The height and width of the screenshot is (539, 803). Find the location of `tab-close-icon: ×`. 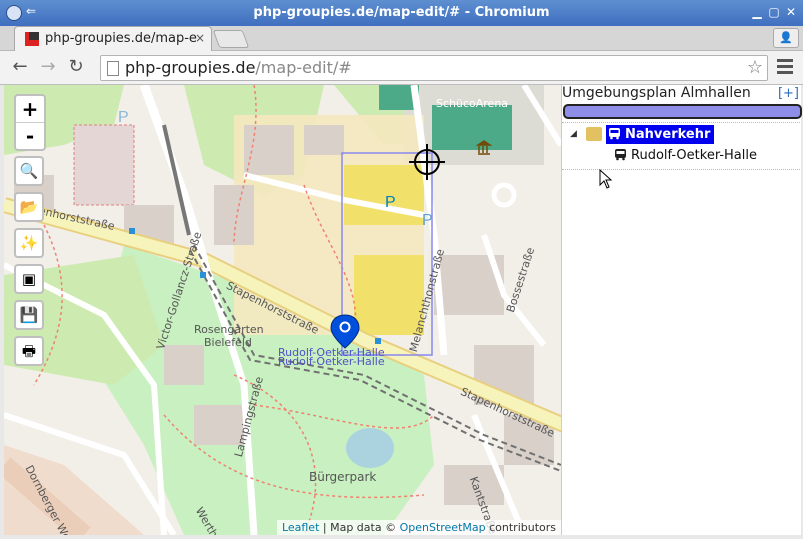

tab-close-icon: × is located at coordinates (200, 38).